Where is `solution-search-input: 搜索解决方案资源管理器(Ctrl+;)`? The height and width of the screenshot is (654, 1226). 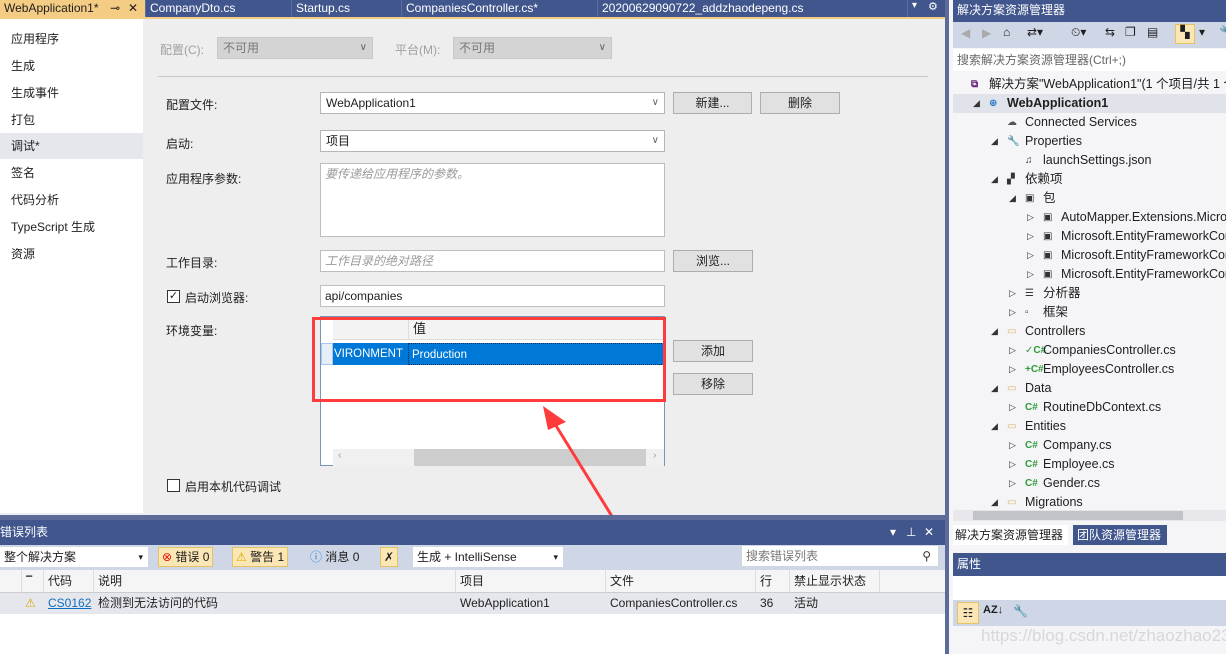 solution-search-input: 搜索解决方案资源管理器(Ctrl+;) is located at coordinates (1089, 60).